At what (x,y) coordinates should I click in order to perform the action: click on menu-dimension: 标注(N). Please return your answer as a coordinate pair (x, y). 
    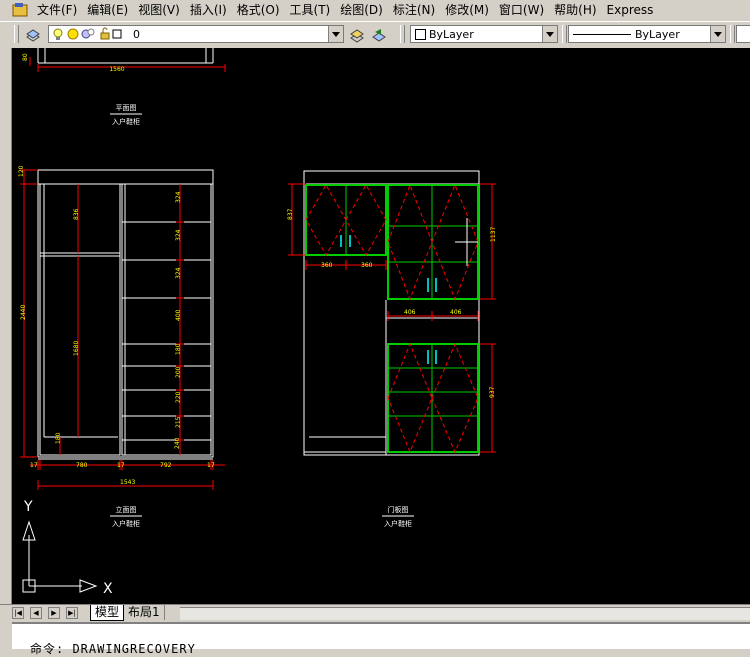
    Looking at the image, I should click on (414, 10).